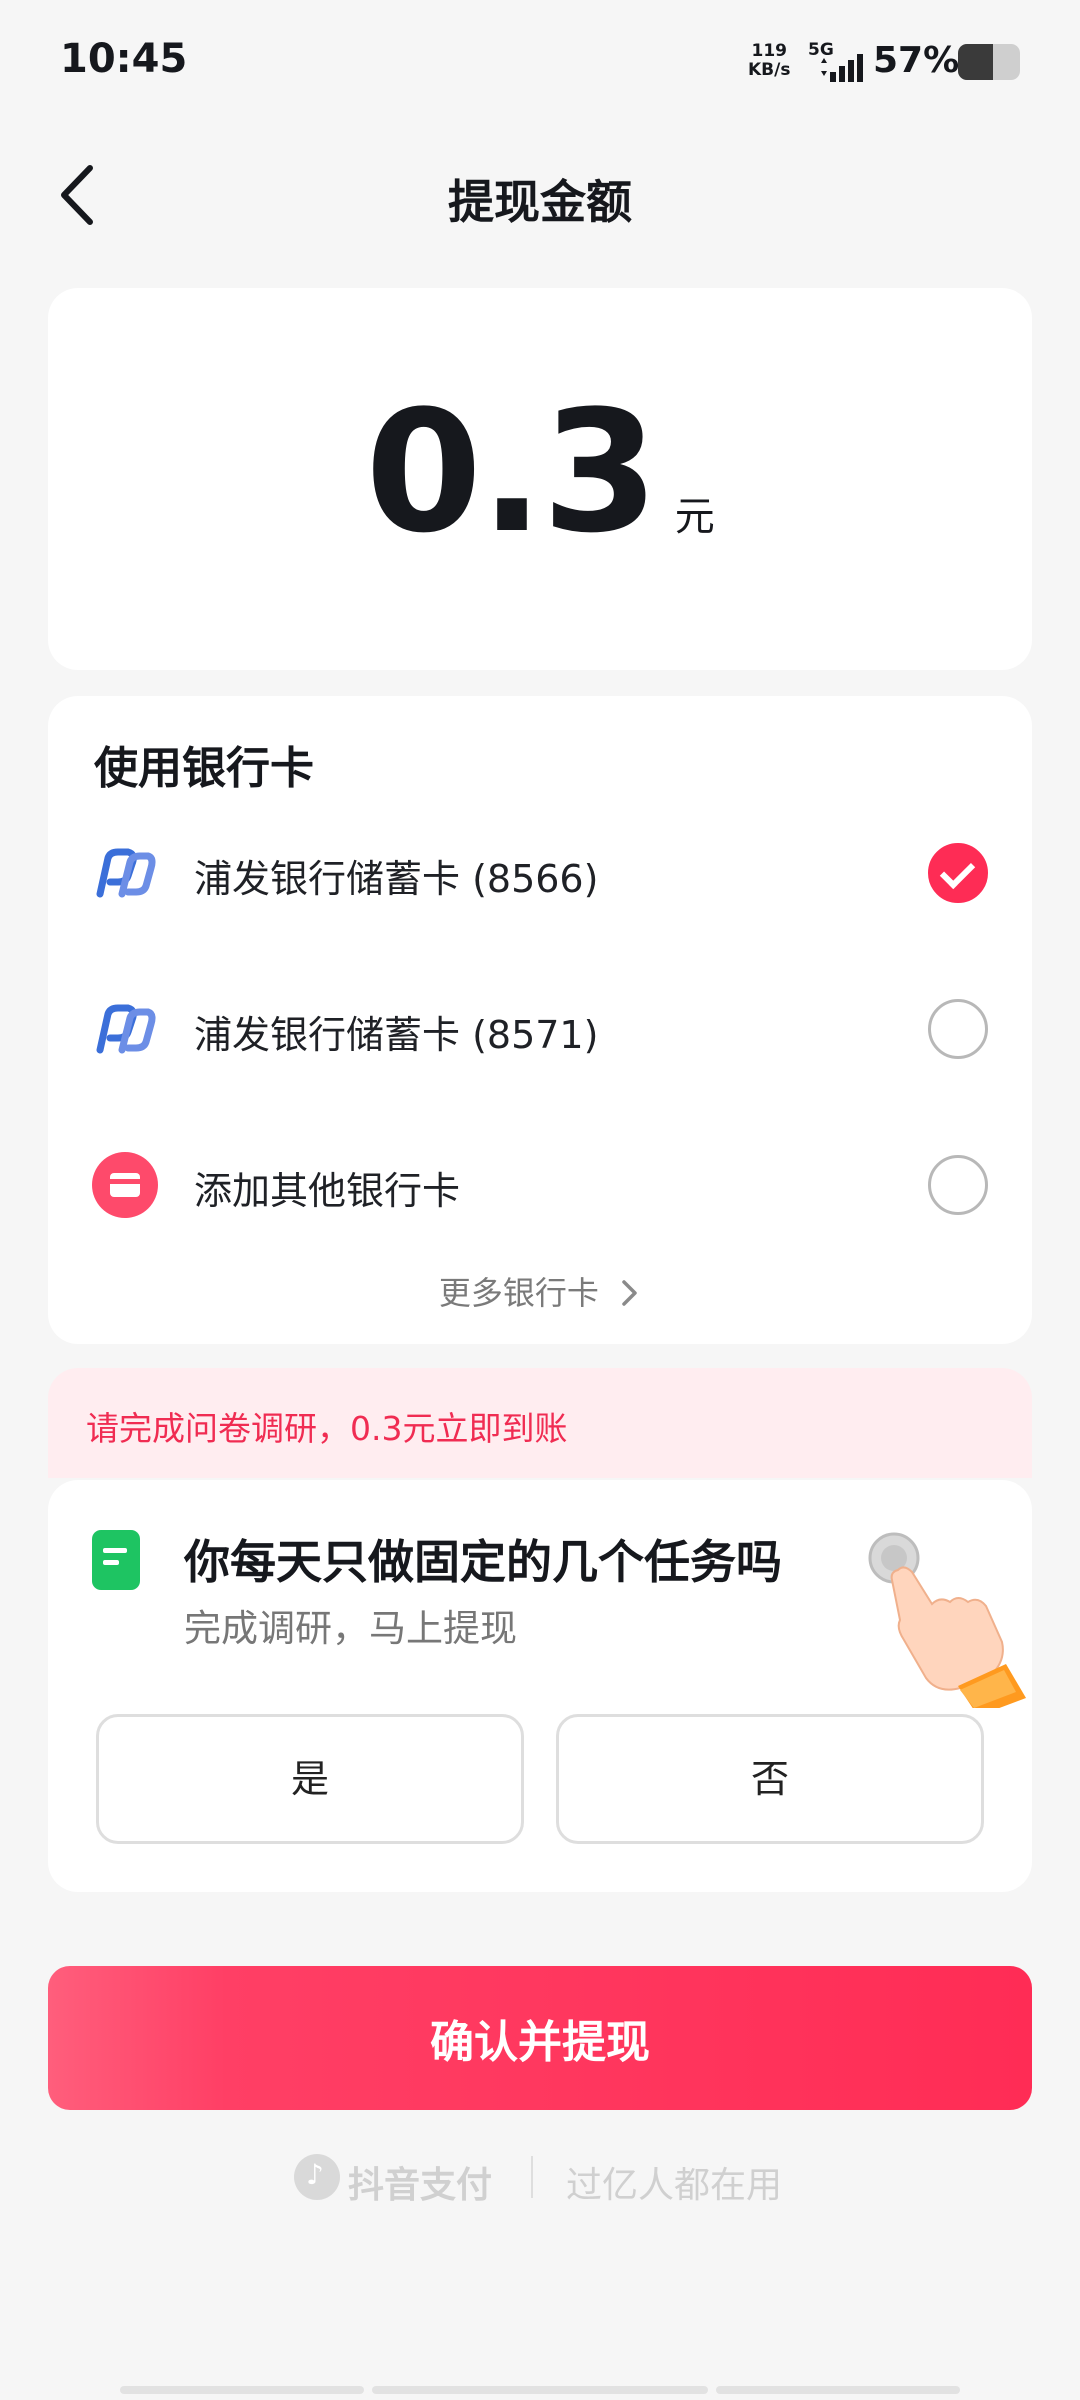 The image size is (1080, 2400). Describe the element at coordinates (629, 1293) in the screenshot. I see `chevron-right-icon` at that location.